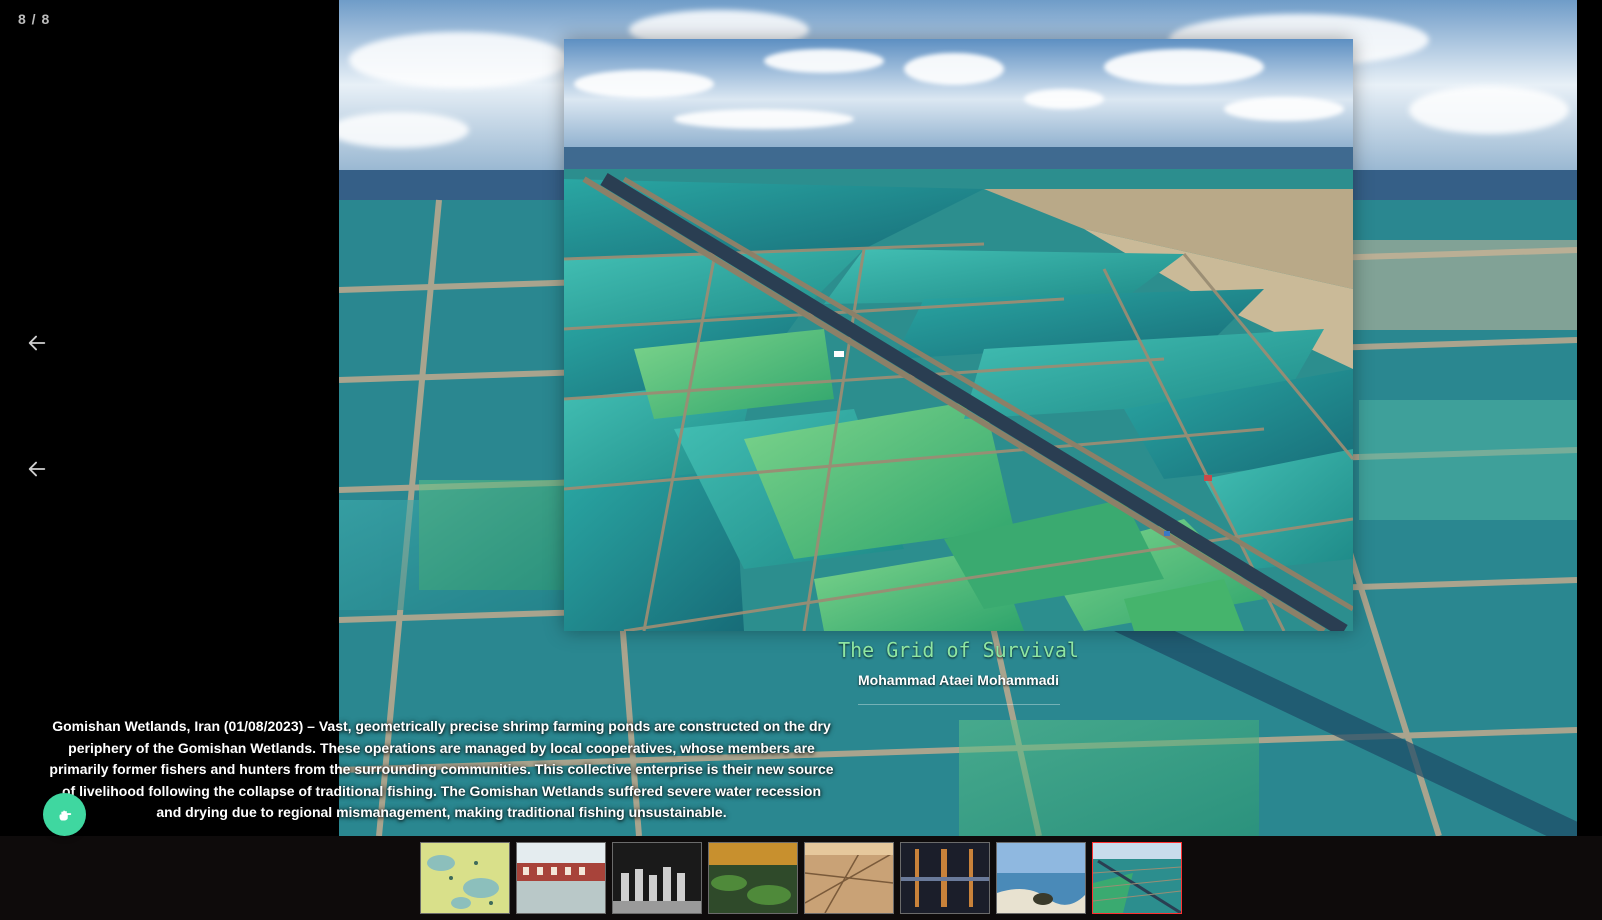 This screenshot has height=920, width=1602. Describe the element at coordinates (959, 704) in the screenshot. I see `author-underline` at that location.